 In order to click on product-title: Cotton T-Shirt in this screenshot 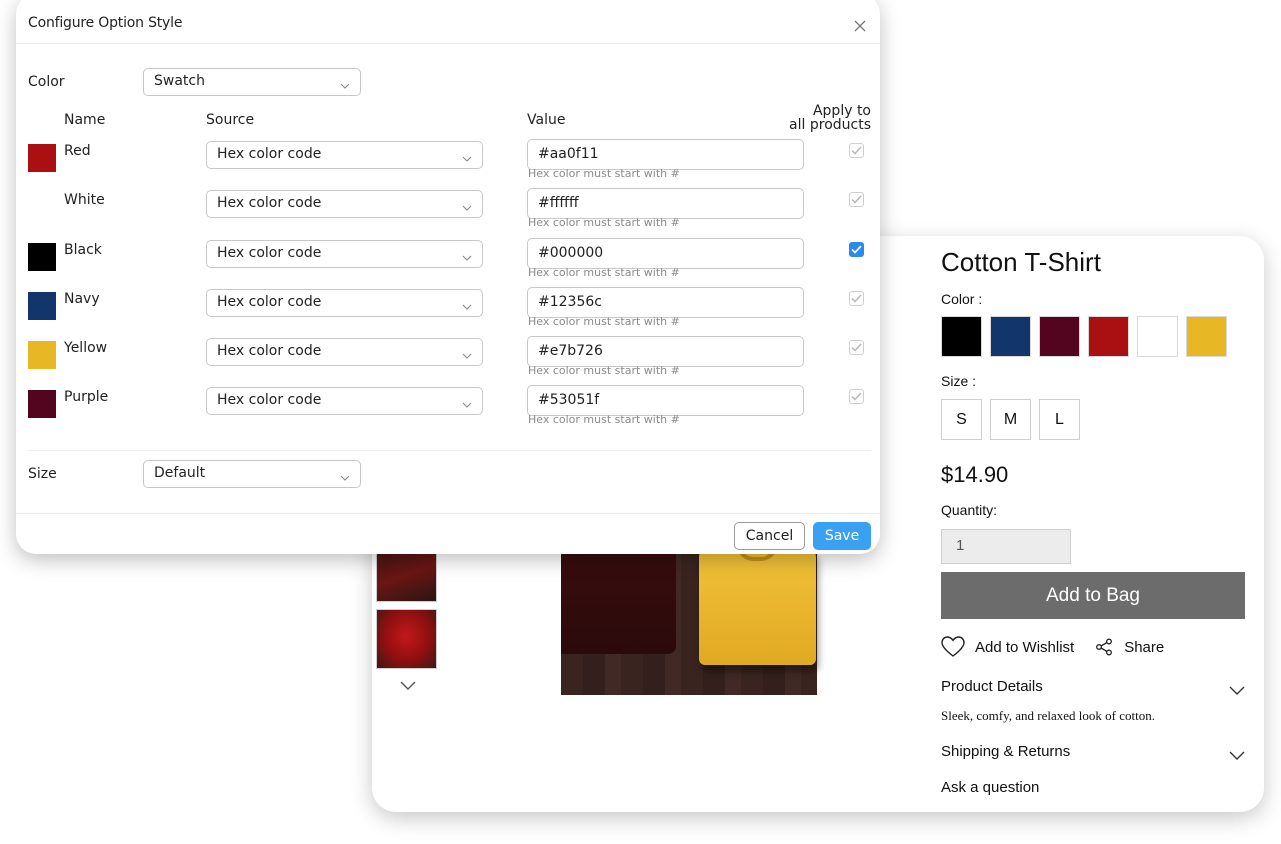, I will do `click(1021, 262)`.